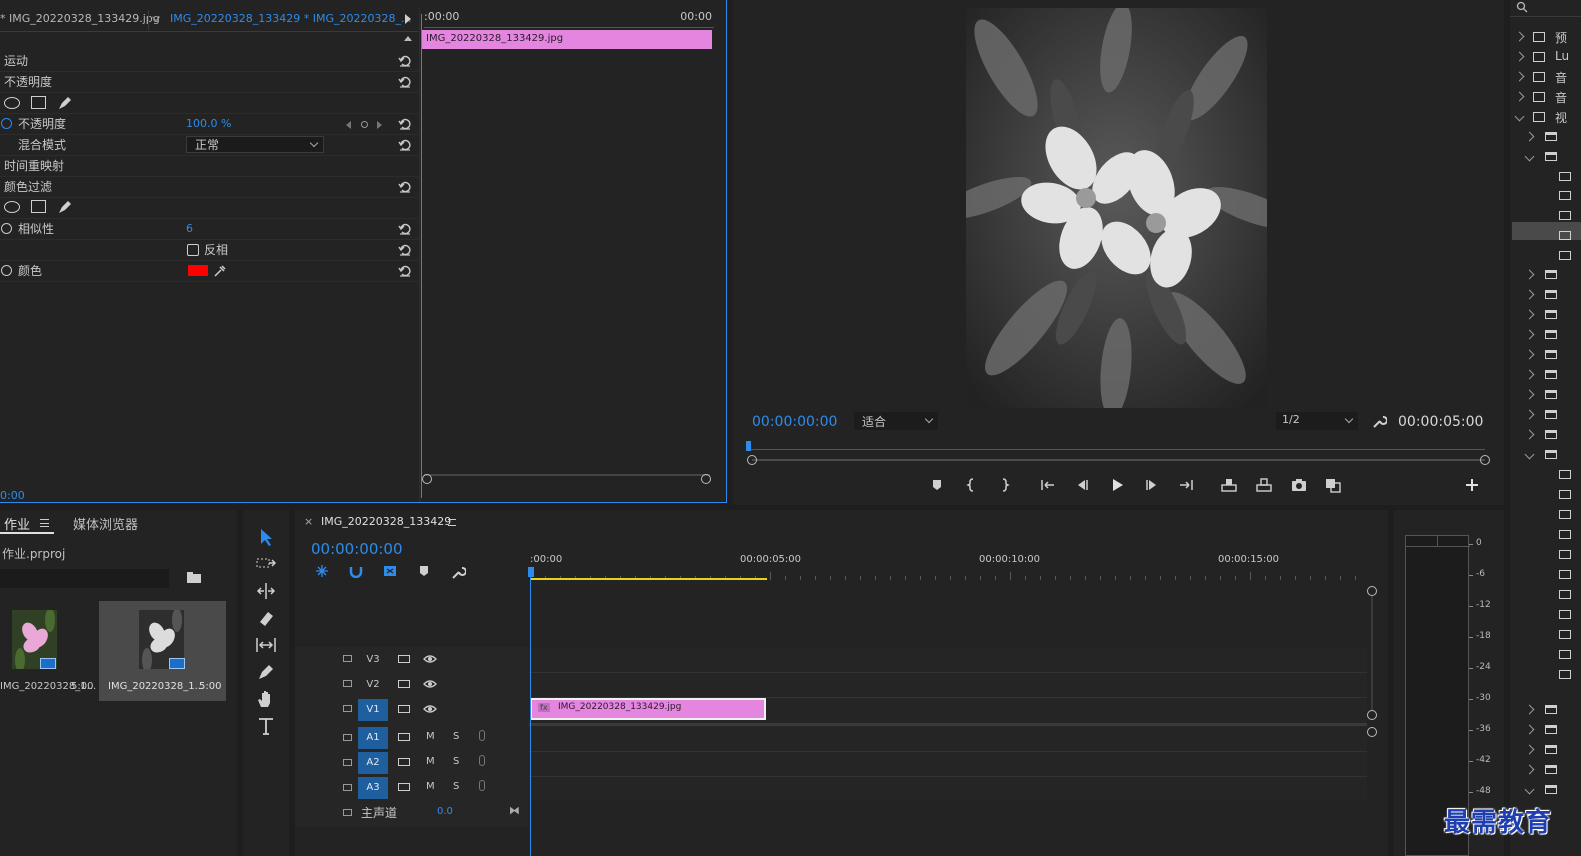  What do you see at coordinates (65, 103) in the screenshot?
I see `pen-mask-icon` at bounding box center [65, 103].